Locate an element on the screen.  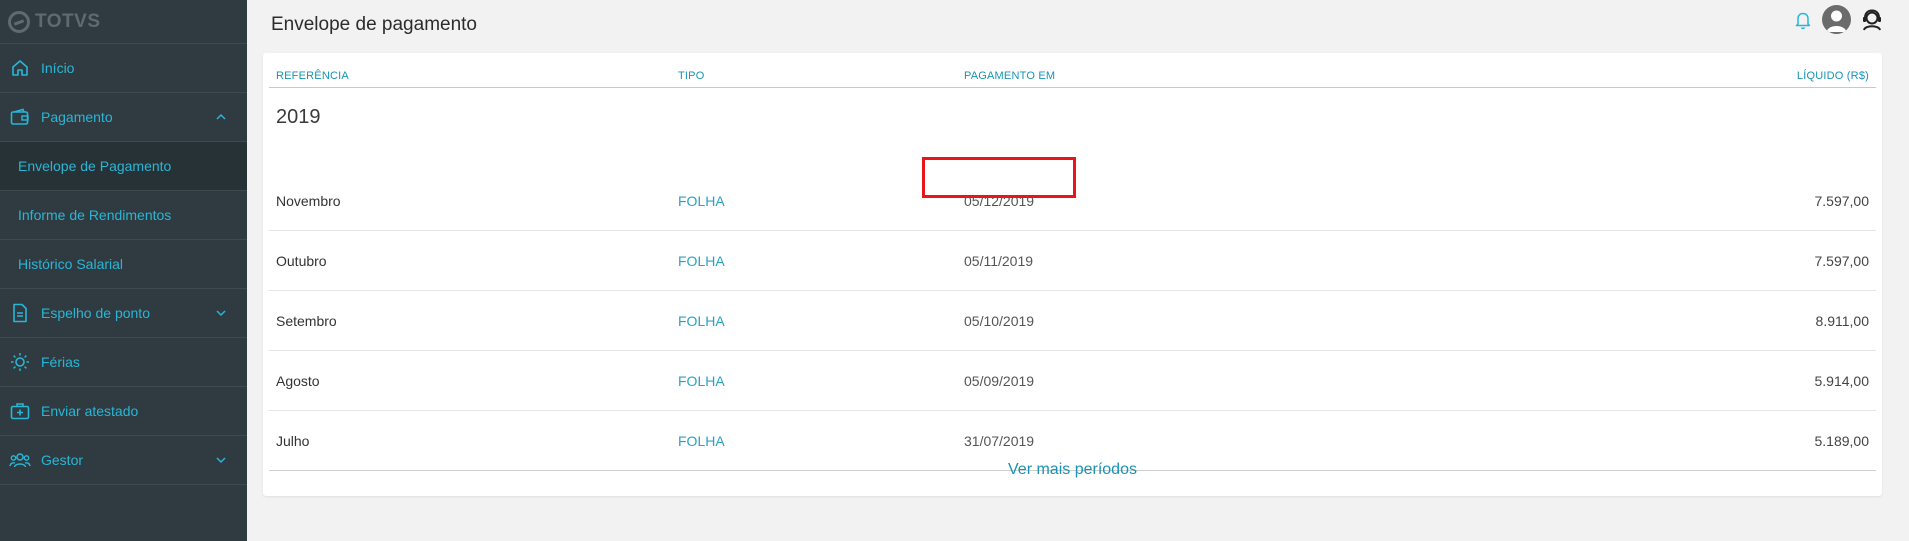
bell-icon is located at coordinates (1803, 20).